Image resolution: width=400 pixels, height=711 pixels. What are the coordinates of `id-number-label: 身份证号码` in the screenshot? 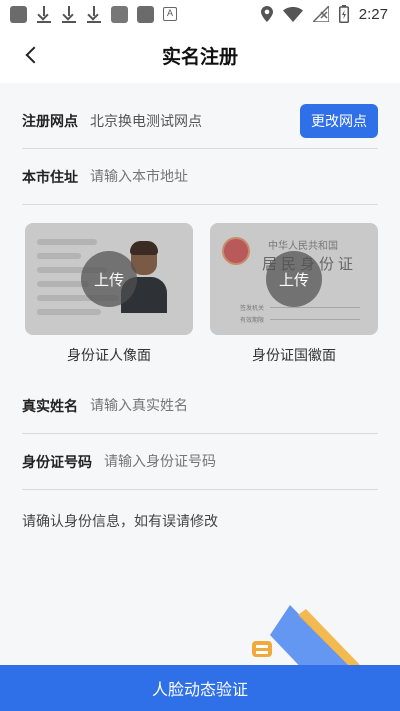 It's located at (57, 462).